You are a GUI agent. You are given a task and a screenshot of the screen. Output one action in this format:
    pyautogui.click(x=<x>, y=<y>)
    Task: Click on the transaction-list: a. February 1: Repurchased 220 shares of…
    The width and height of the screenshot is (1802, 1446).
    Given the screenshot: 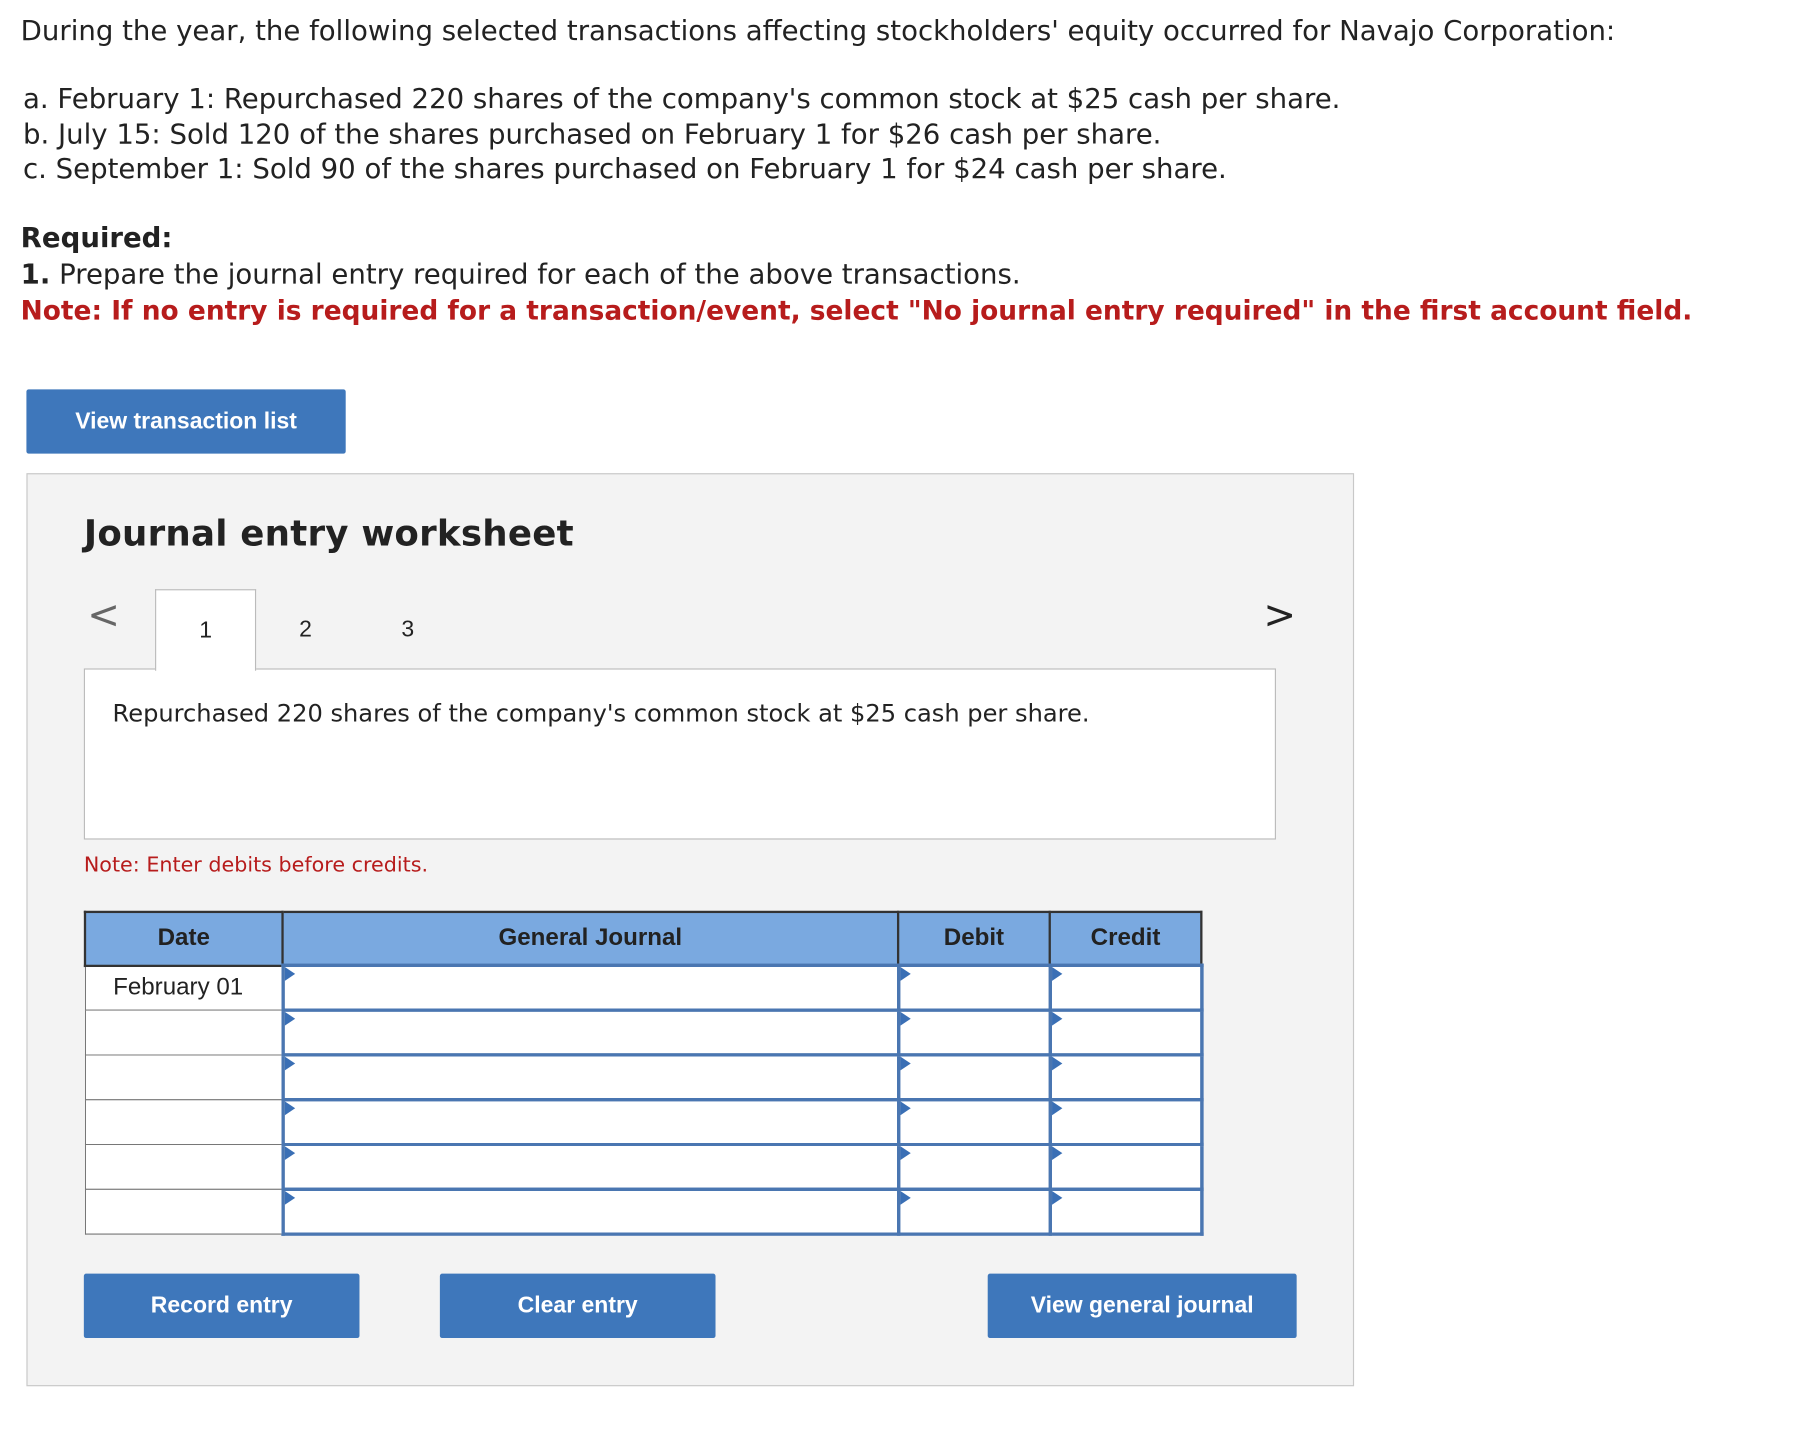 What is the action you would take?
    pyautogui.click(x=894, y=134)
    